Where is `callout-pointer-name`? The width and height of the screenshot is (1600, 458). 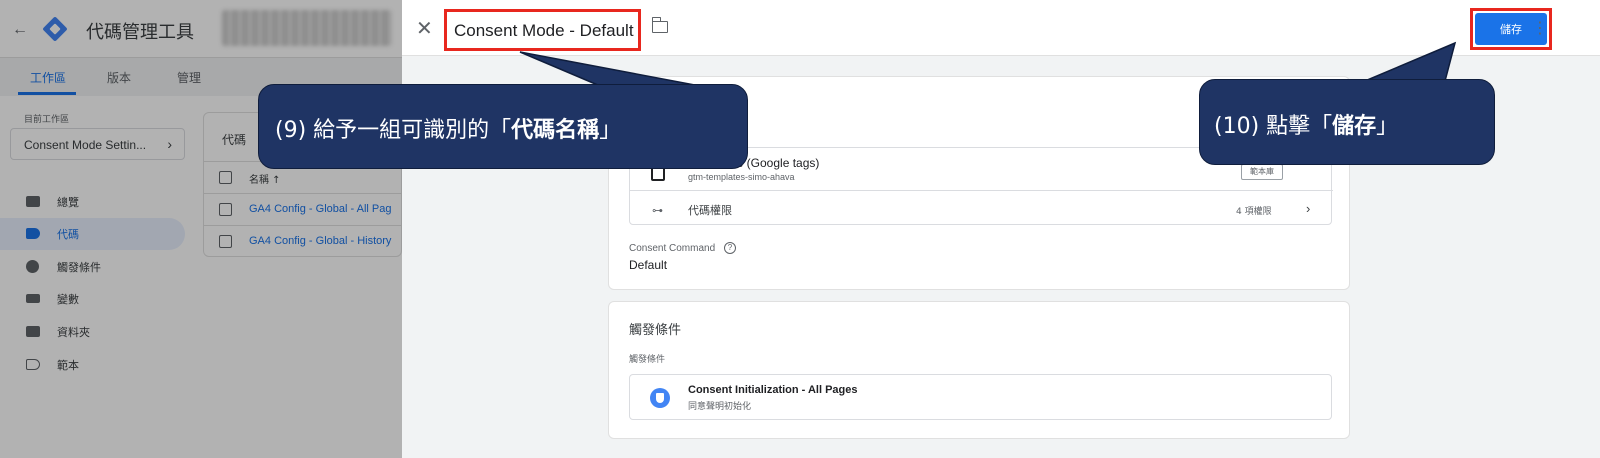
callout-pointer-name is located at coordinates (610, 69).